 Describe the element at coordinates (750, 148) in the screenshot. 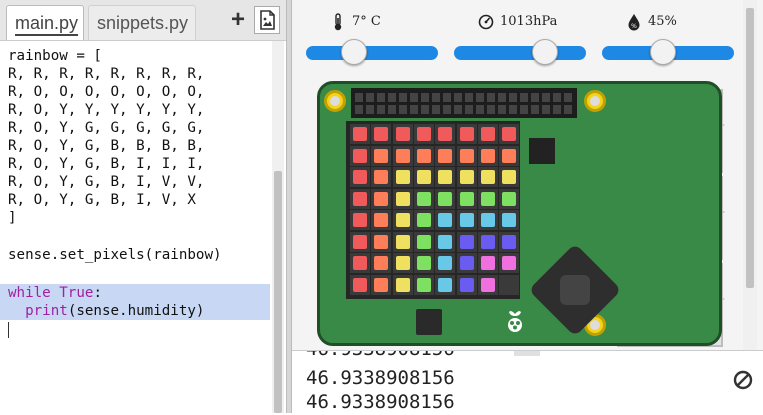

I see `emulator-scrollbar-thumb` at that location.